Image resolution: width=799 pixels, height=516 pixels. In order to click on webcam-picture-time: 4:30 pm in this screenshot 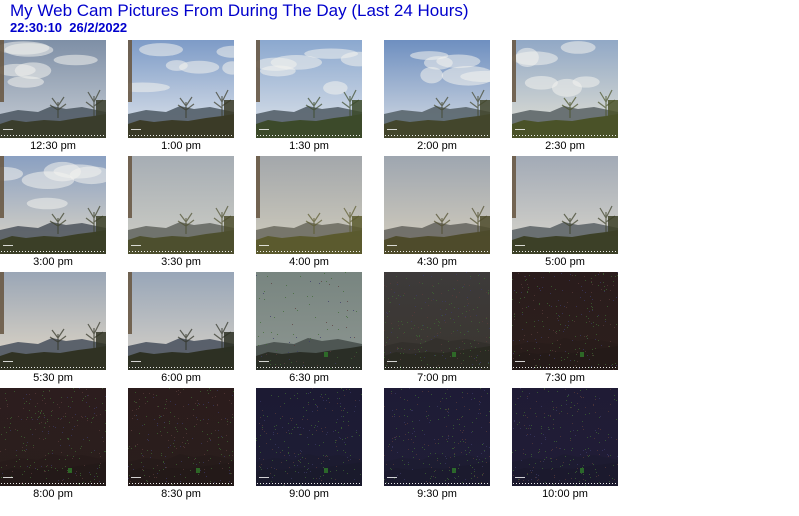, I will do `click(437, 262)`.